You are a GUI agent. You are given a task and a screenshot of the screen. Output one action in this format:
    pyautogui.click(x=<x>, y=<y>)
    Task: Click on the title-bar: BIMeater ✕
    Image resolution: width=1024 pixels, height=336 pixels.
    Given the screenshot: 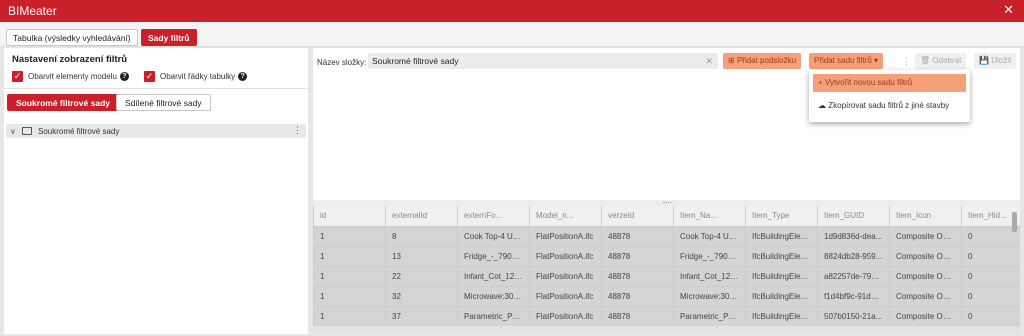 What is the action you would take?
    pyautogui.click(x=512, y=11)
    